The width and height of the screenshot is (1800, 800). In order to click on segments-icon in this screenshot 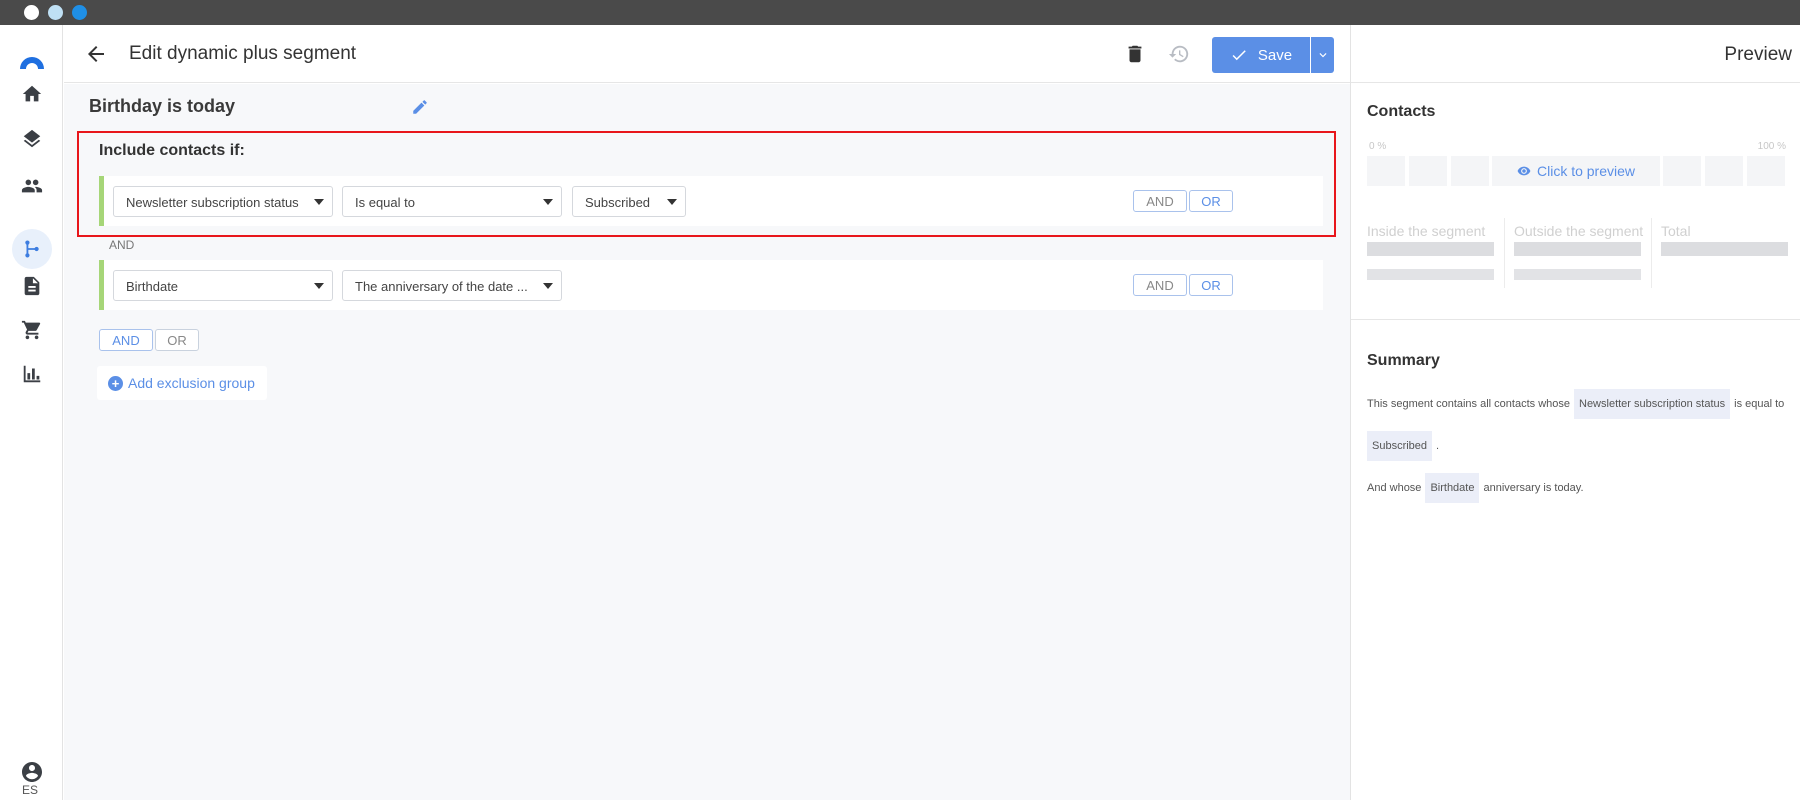, I will do `click(32, 249)`.